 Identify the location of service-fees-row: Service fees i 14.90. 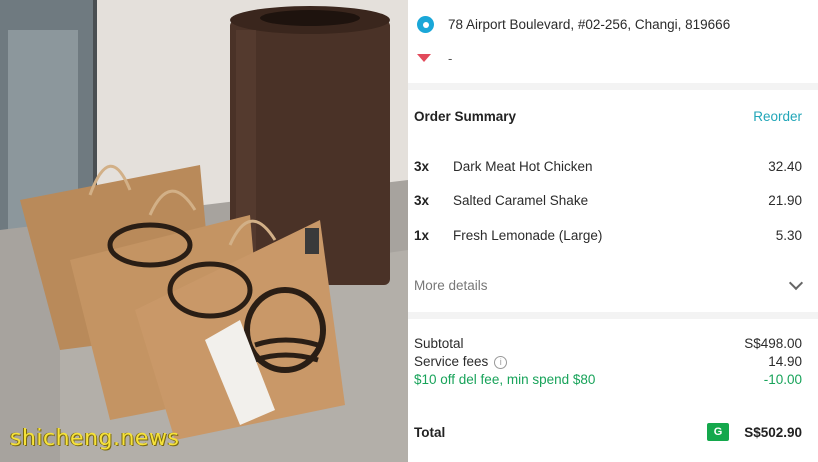
(613, 363).